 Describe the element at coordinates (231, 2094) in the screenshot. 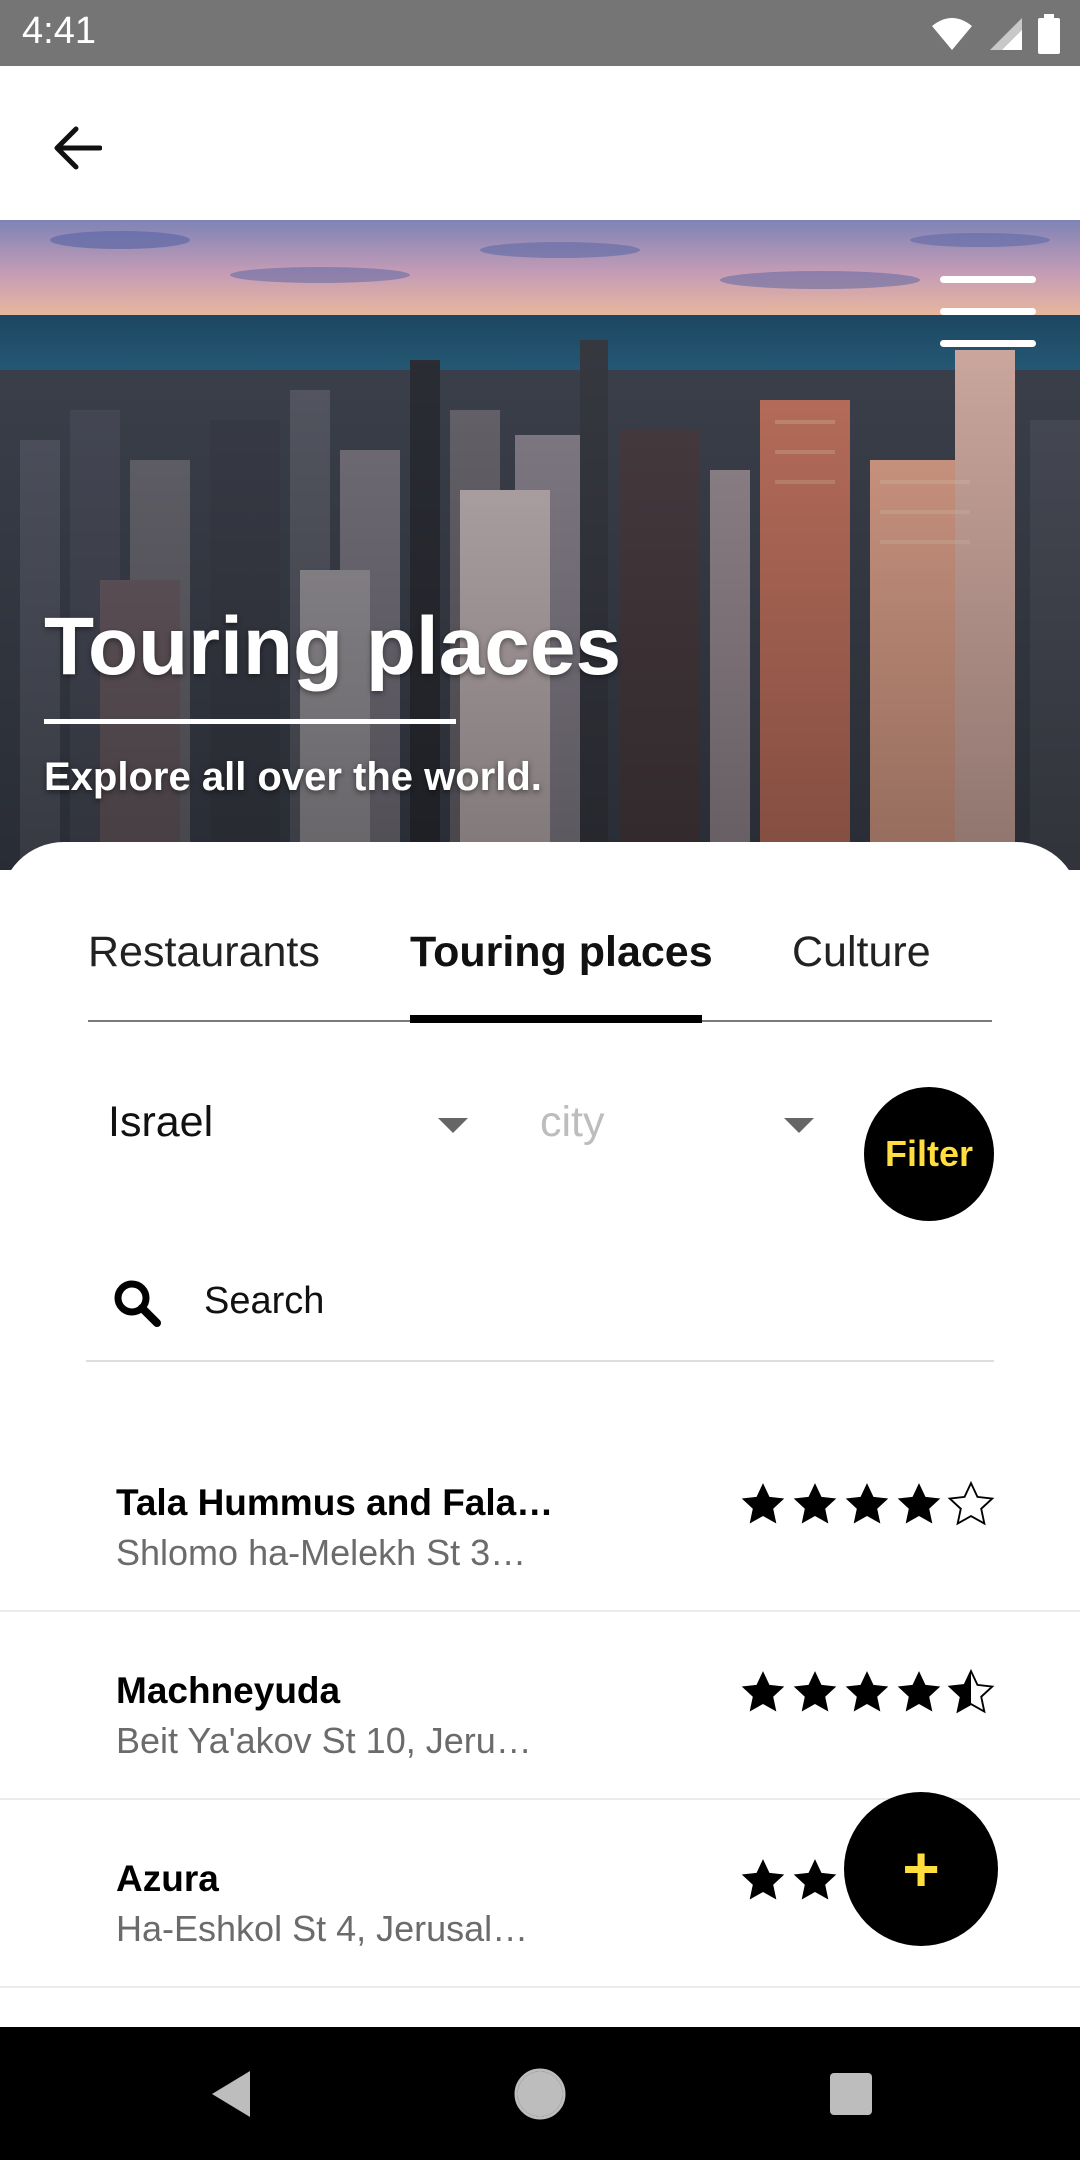

I see `back-triangle-icon` at that location.